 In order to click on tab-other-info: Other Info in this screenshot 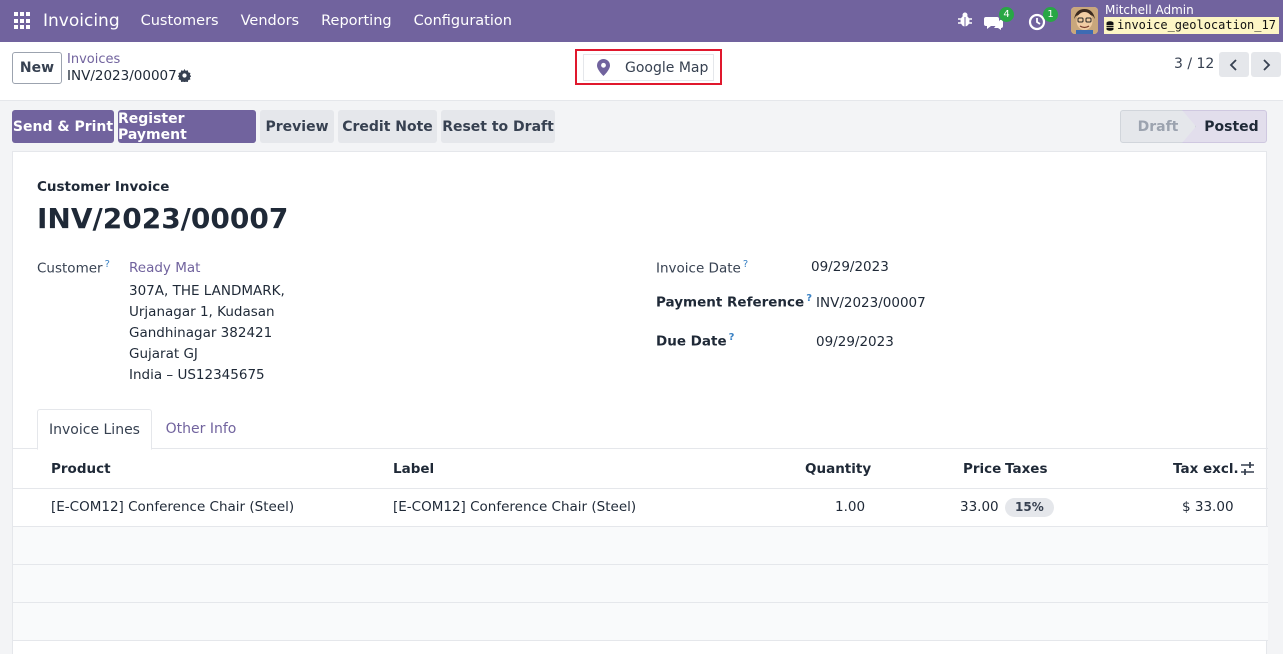, I will do `click(201, 429)`.